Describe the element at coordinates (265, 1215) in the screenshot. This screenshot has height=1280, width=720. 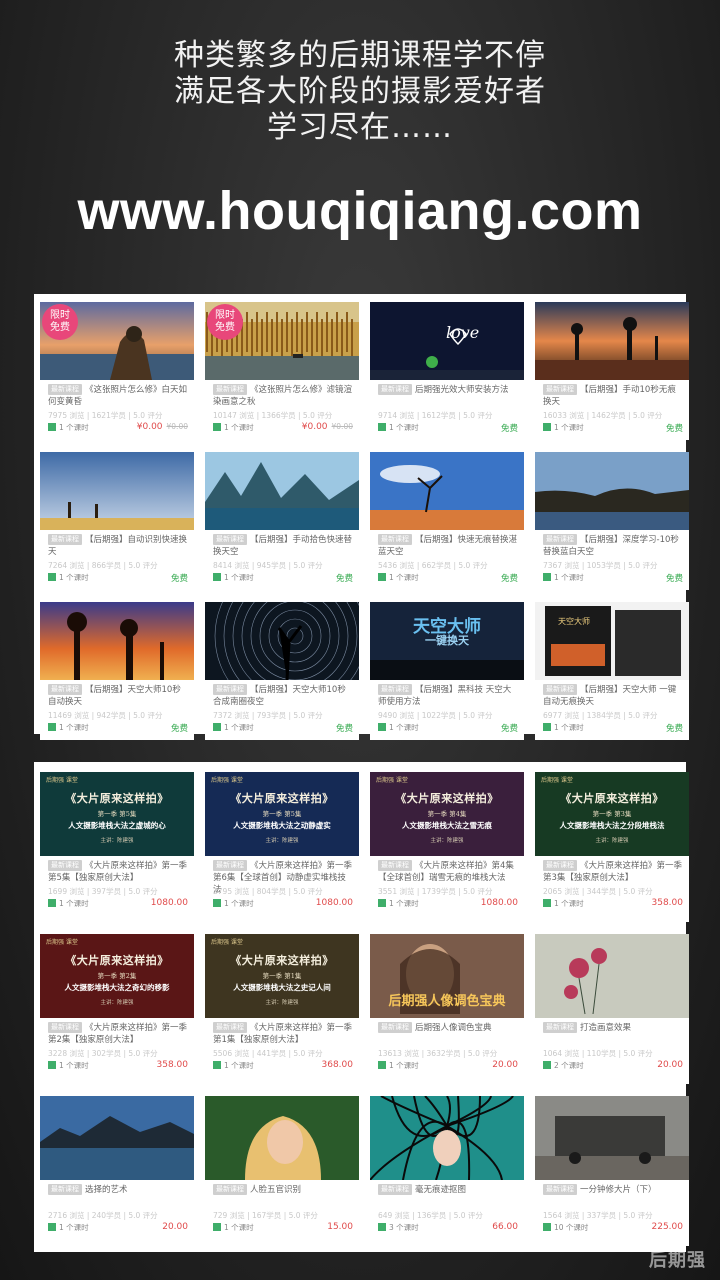
I see `course-stats: 729 浏览 | 167学员 | 5.0 评分` at that location.